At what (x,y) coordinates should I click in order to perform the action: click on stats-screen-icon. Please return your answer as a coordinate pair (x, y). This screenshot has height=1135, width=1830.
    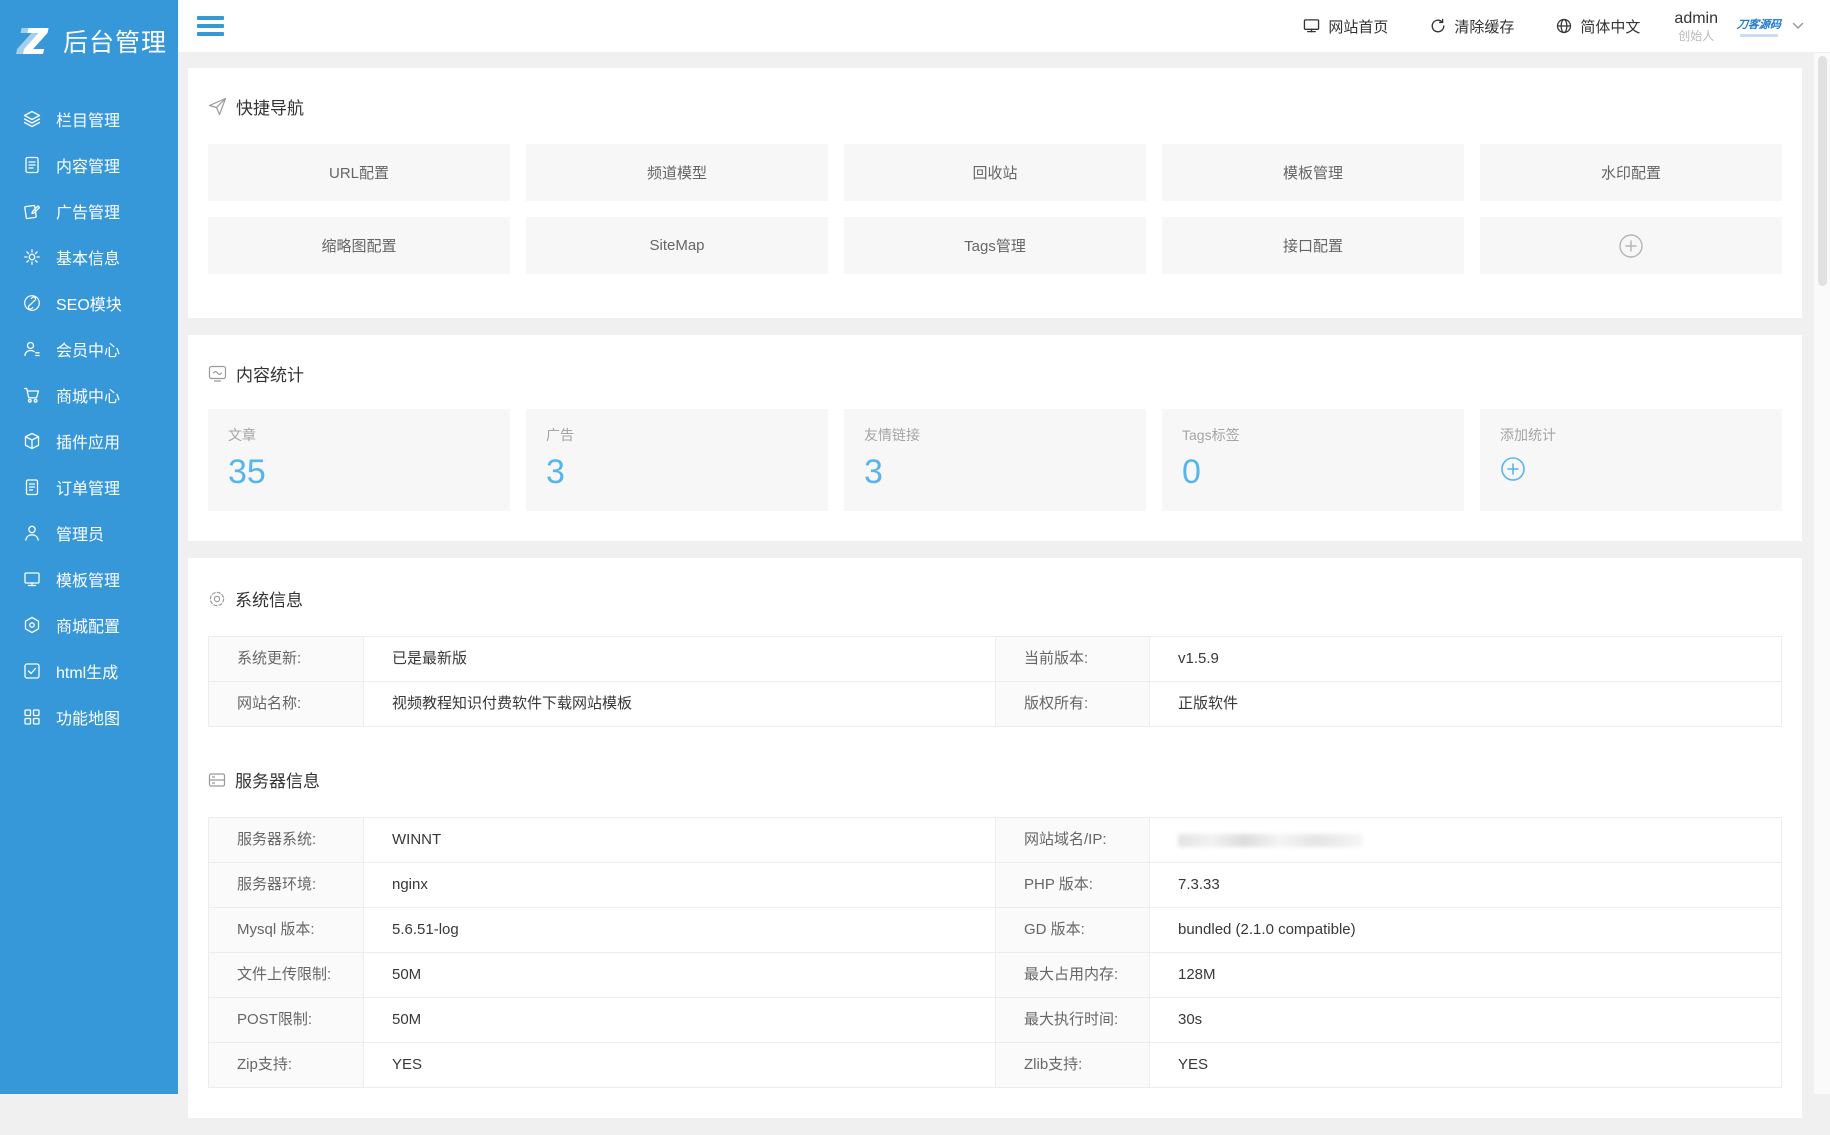
    Looking at the image, I should click on (217, 373).